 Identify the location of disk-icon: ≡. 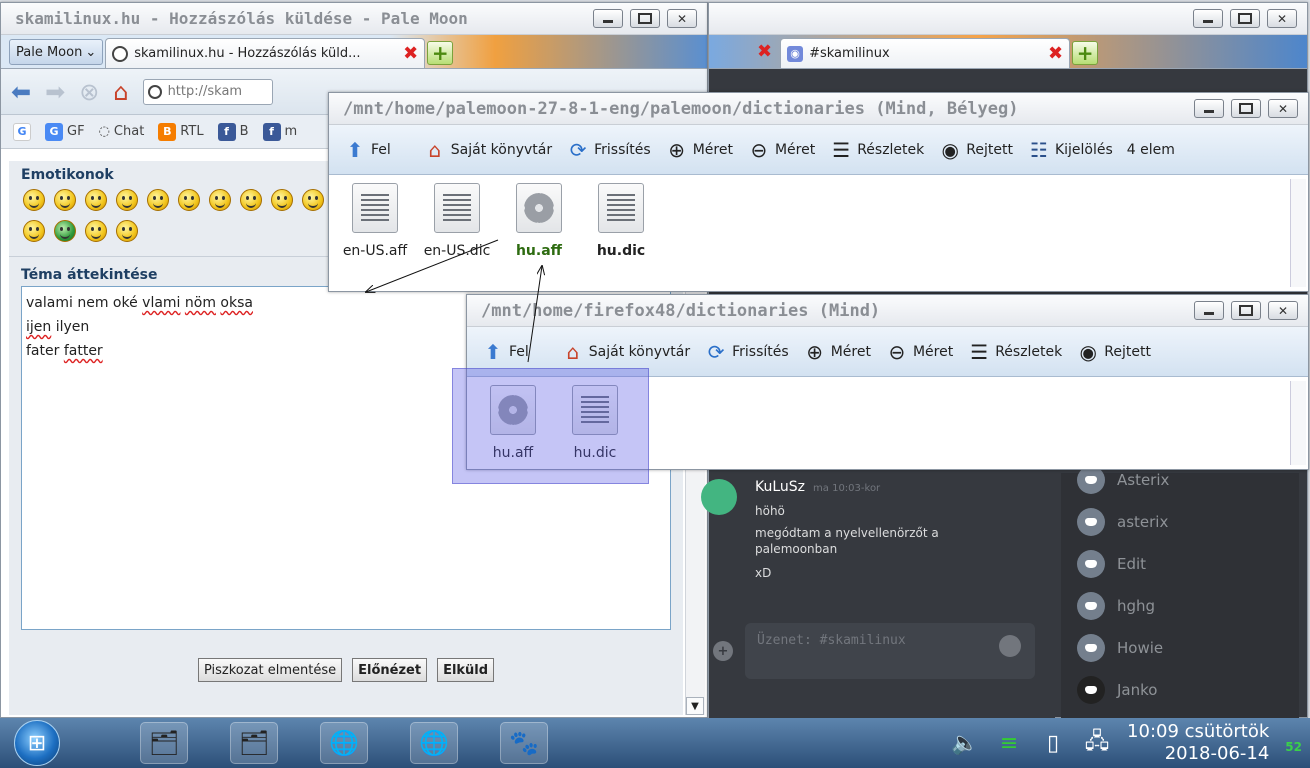
(1009, 743).